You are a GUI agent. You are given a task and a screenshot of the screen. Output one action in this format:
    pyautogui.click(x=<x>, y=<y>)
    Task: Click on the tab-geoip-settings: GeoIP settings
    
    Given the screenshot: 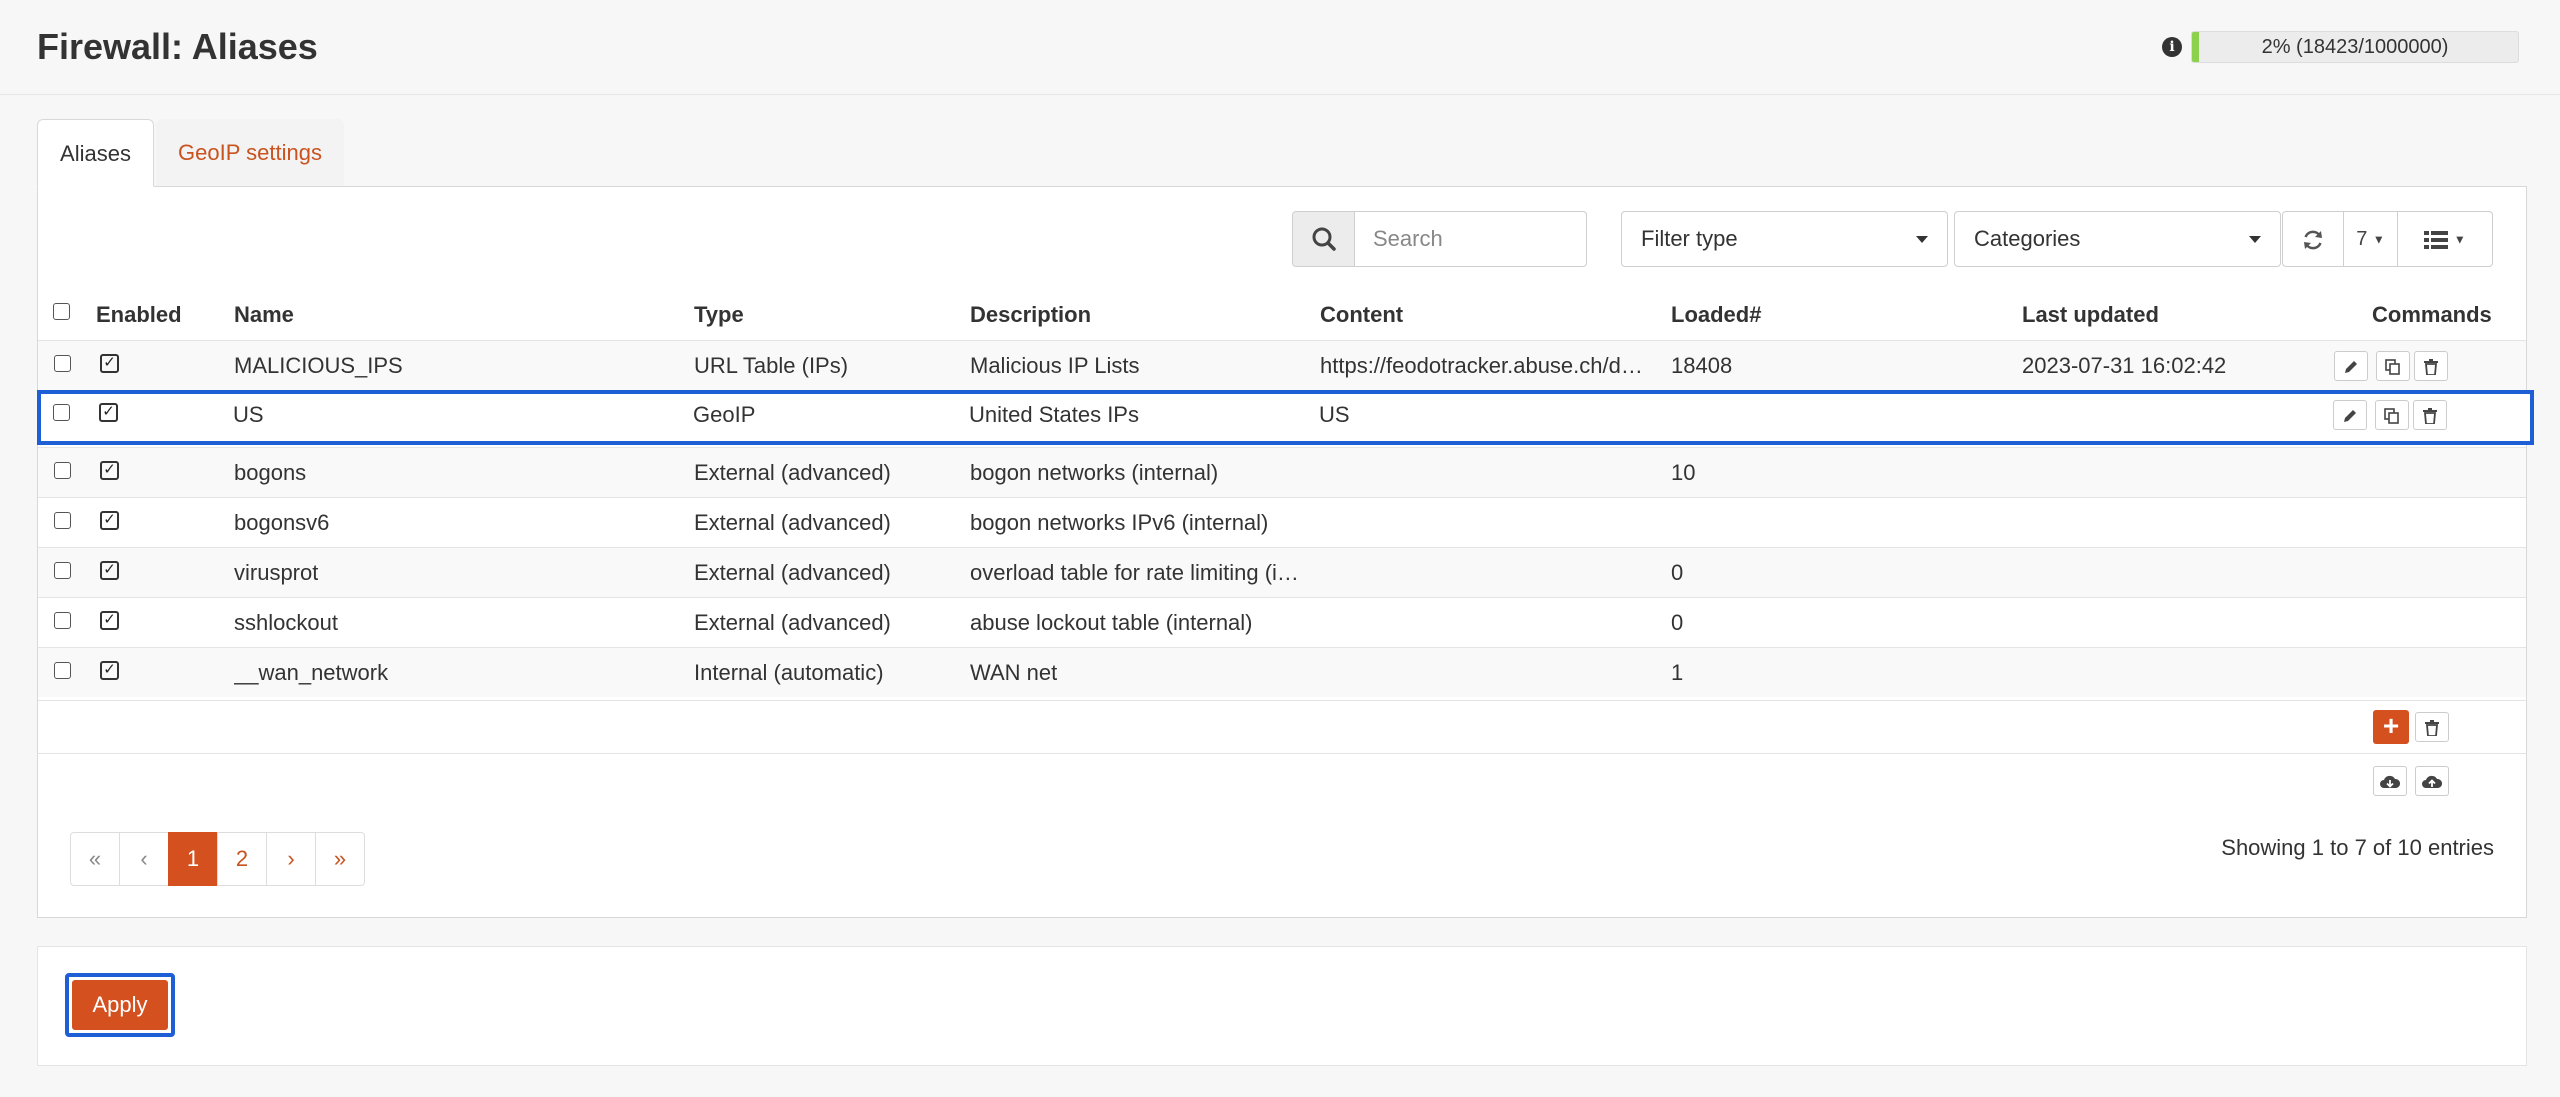 What is the action you would take?
    pyautogui.click(x=250, y=153)
    